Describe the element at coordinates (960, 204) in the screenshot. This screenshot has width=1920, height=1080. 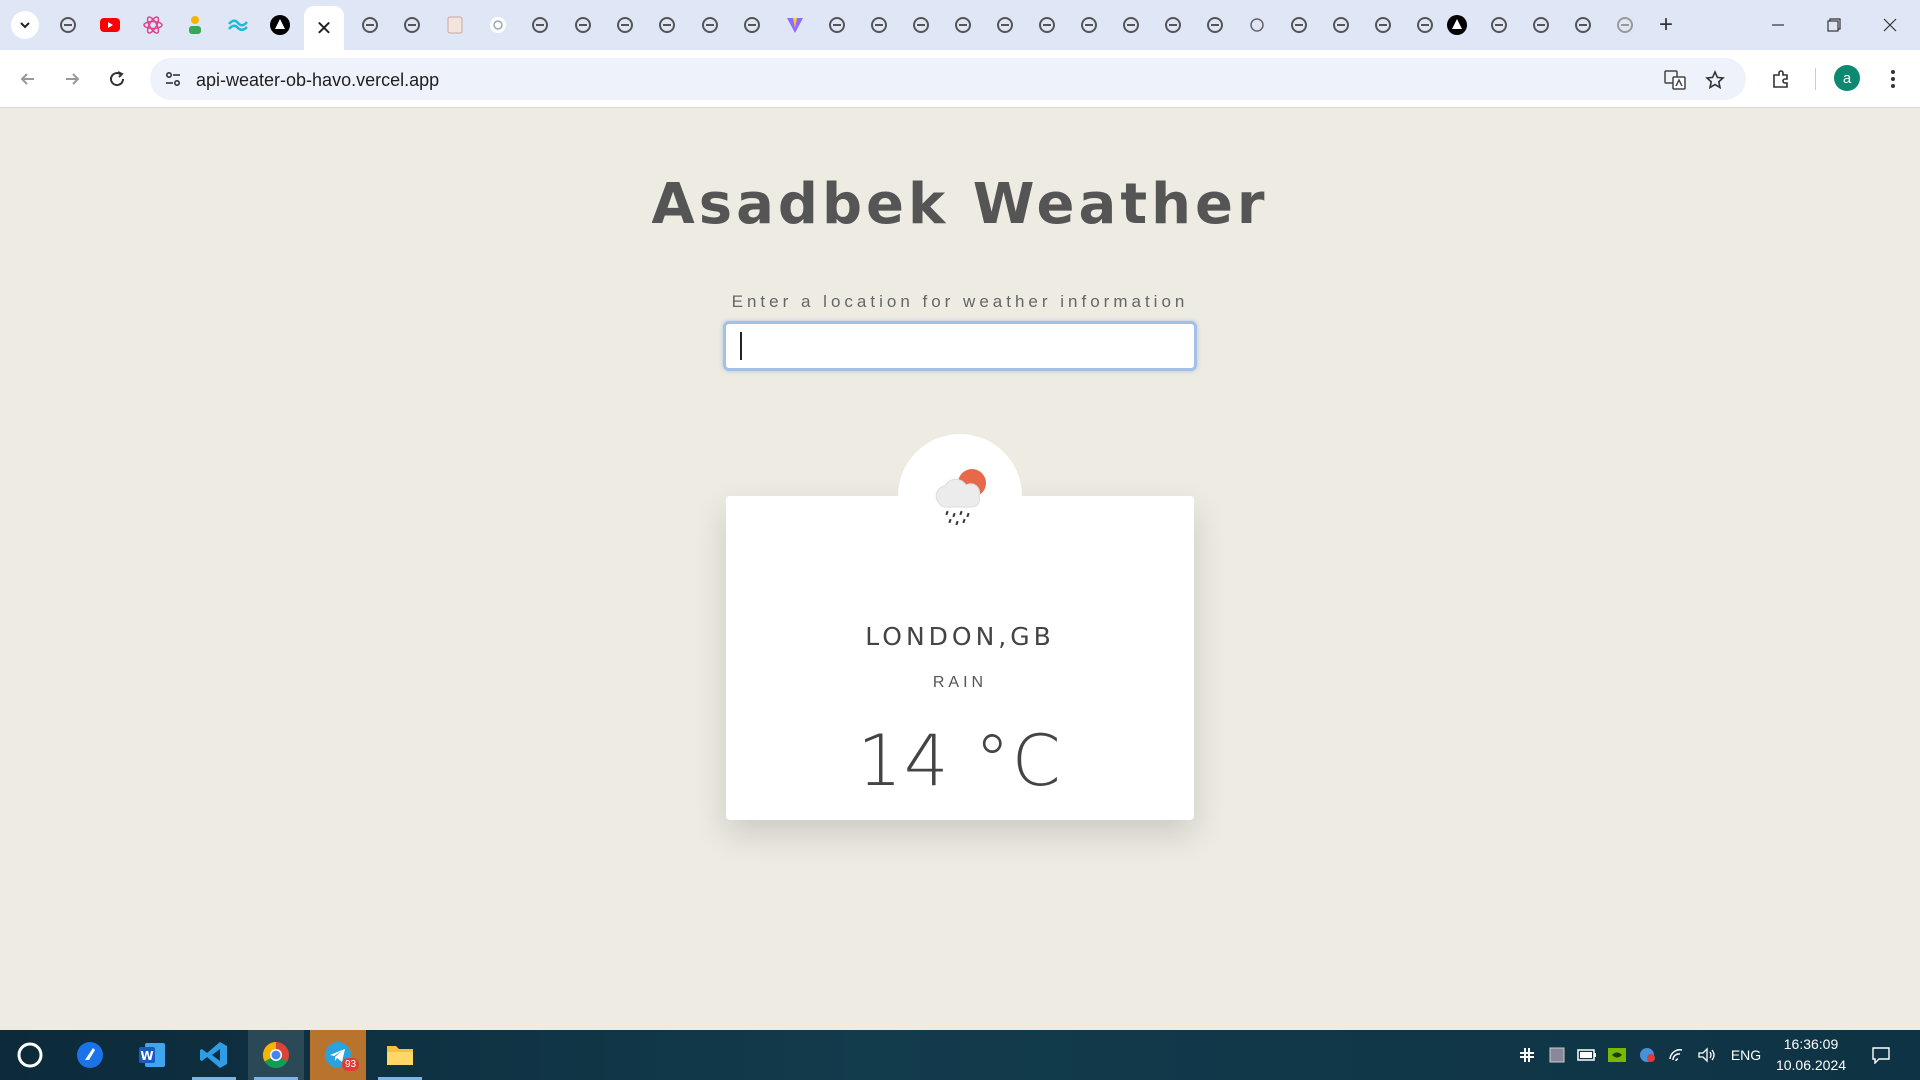
I see `page-title: Asadbek Weather` at that location.